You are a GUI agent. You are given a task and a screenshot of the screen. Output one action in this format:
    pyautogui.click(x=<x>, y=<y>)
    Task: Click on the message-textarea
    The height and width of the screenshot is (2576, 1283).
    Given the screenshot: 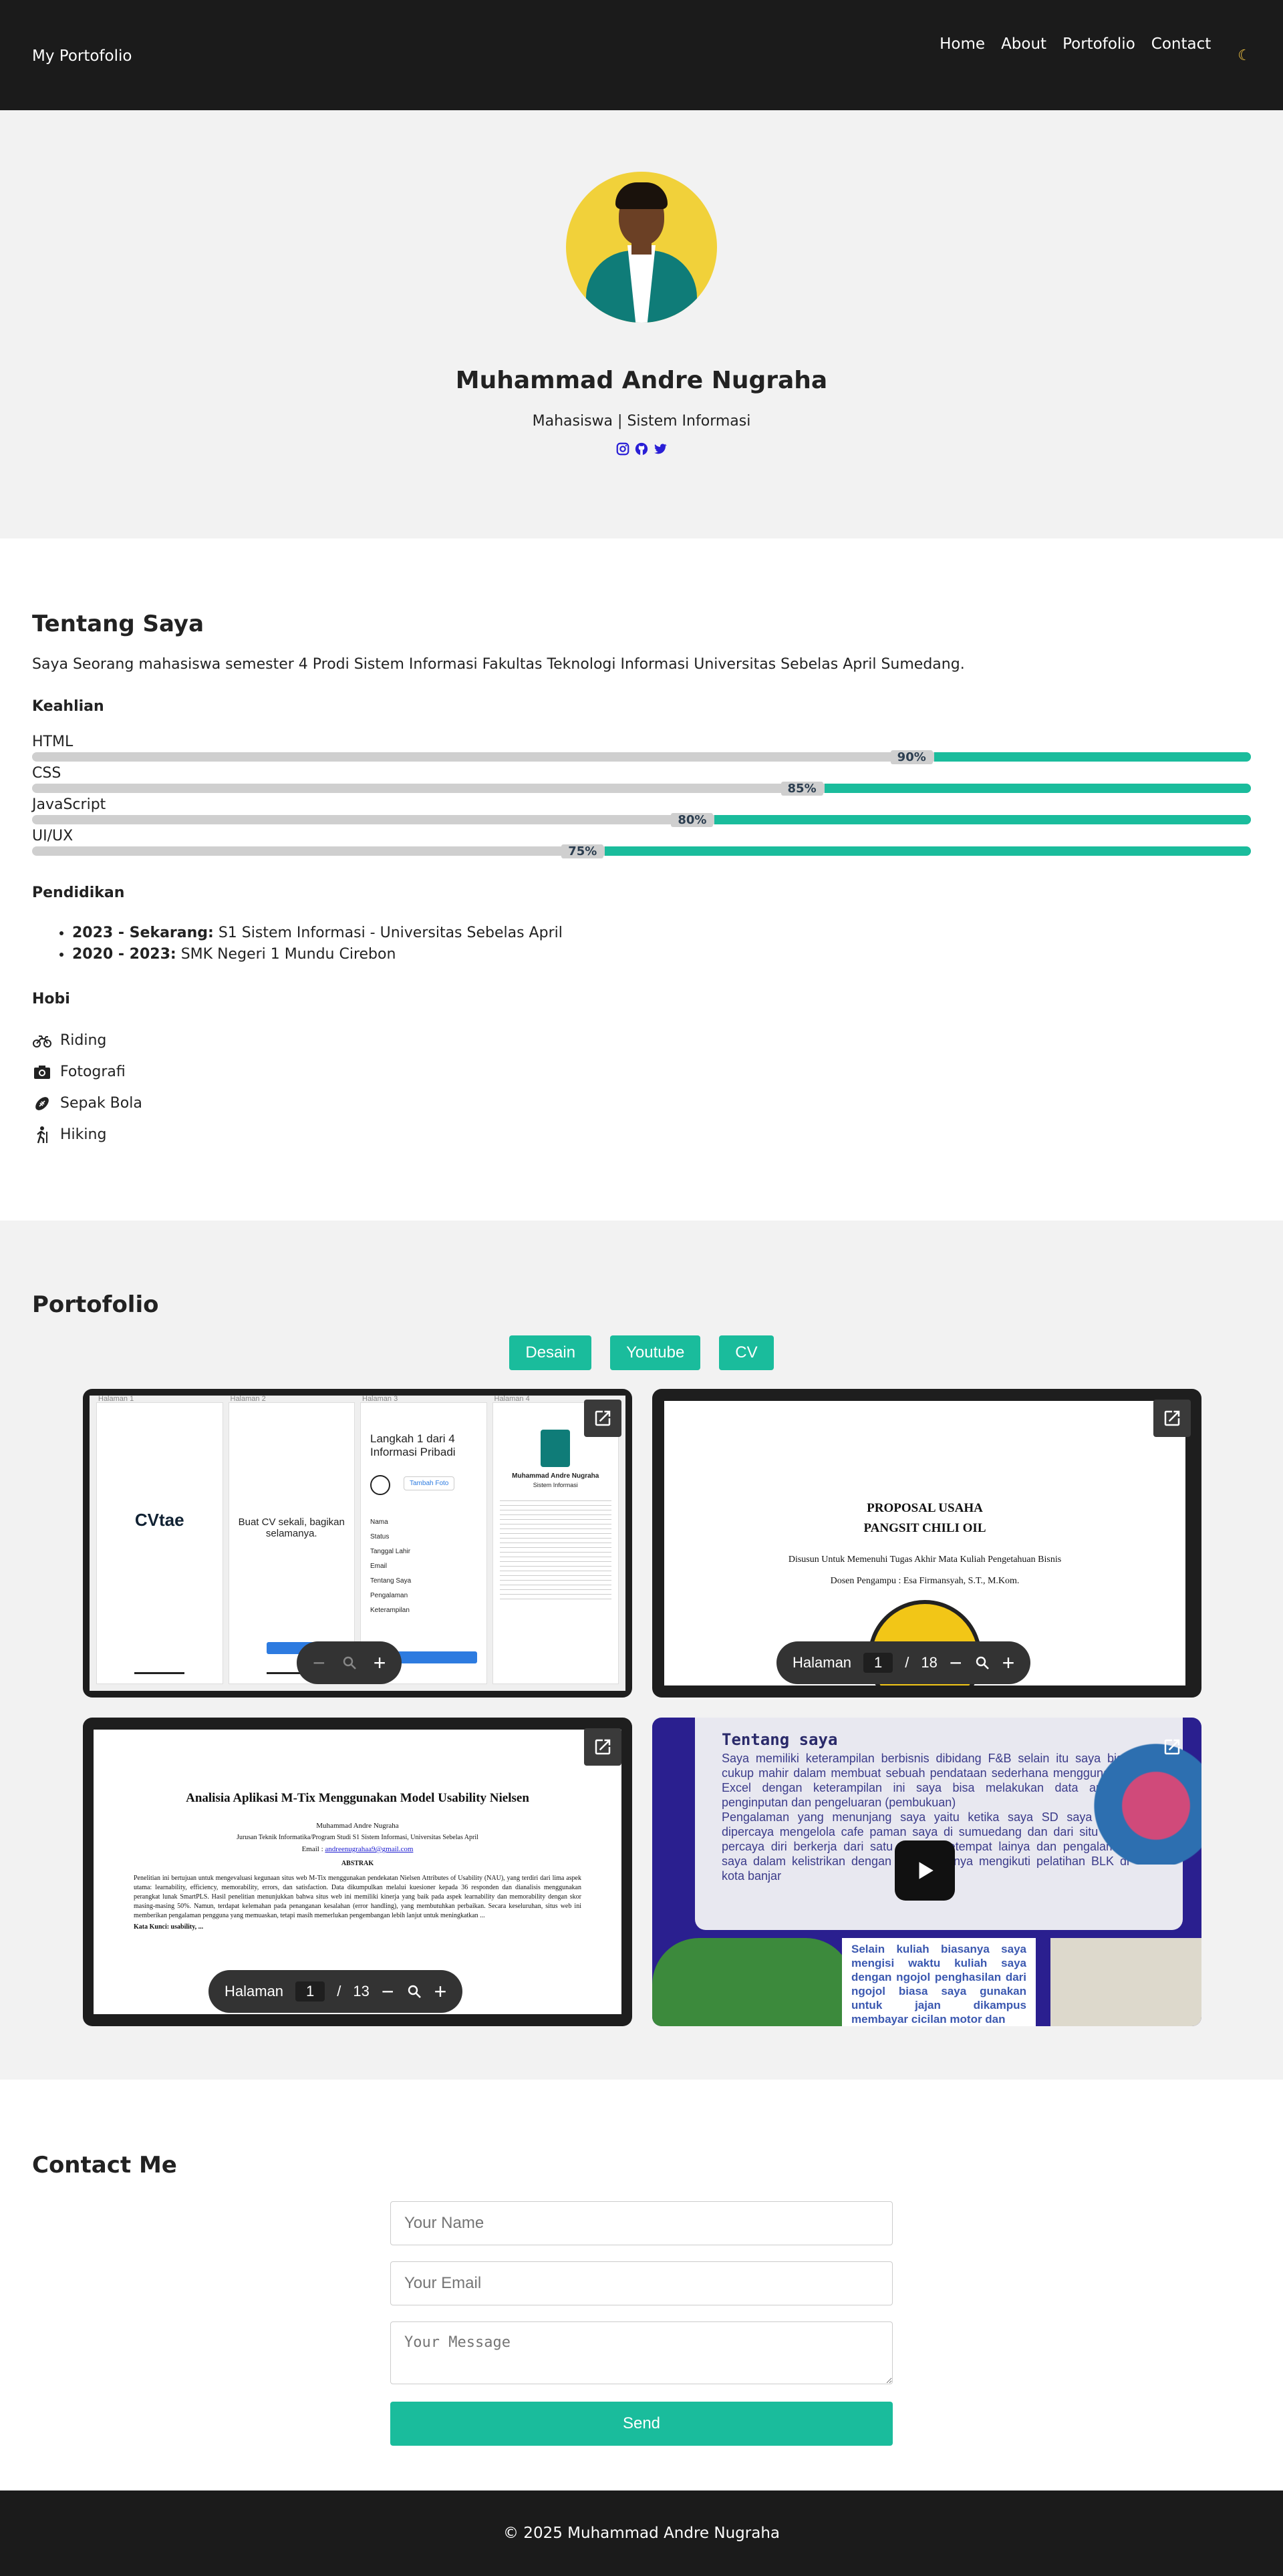 What is the action you would take?
    pyautogui.click(x=641, y=2352)
    